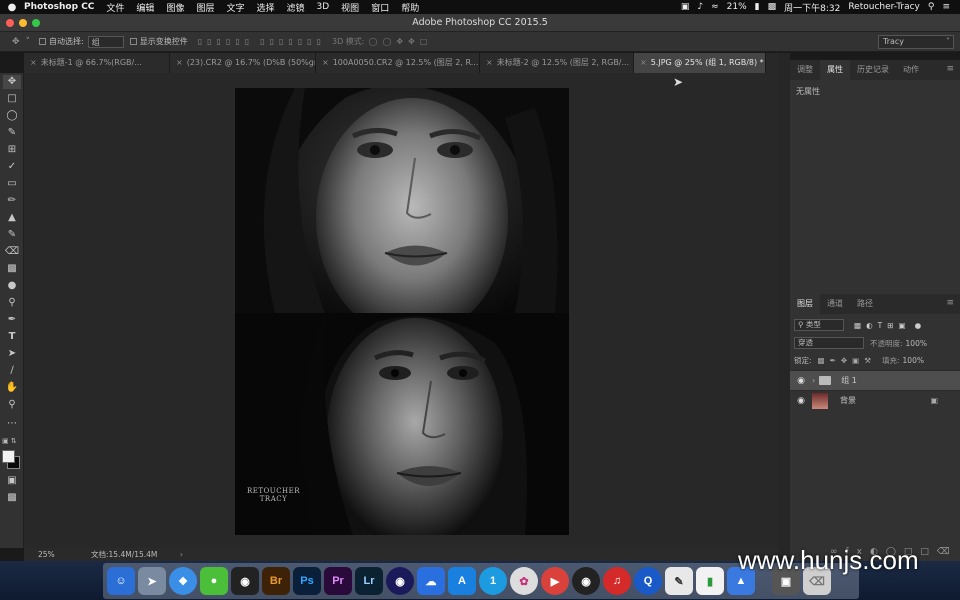  Describe the element at coordinates (772, 7) in the screenshot. I see `input-source-icon: ▩` at that location.